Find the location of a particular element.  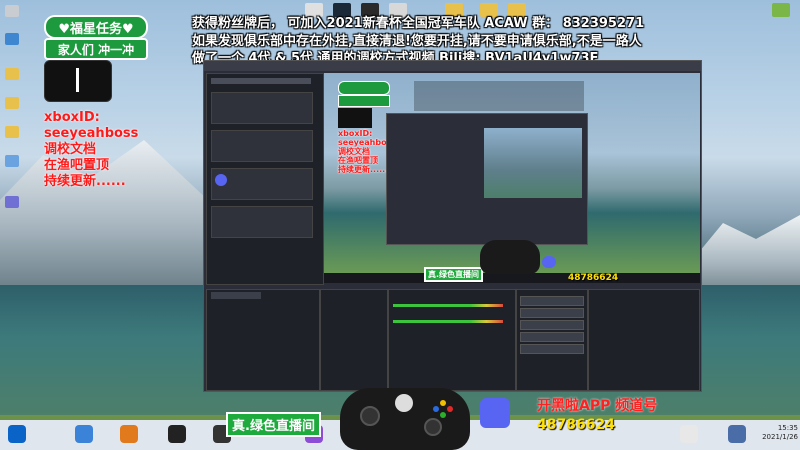

computer-icon is located at coordinates (12, 39).